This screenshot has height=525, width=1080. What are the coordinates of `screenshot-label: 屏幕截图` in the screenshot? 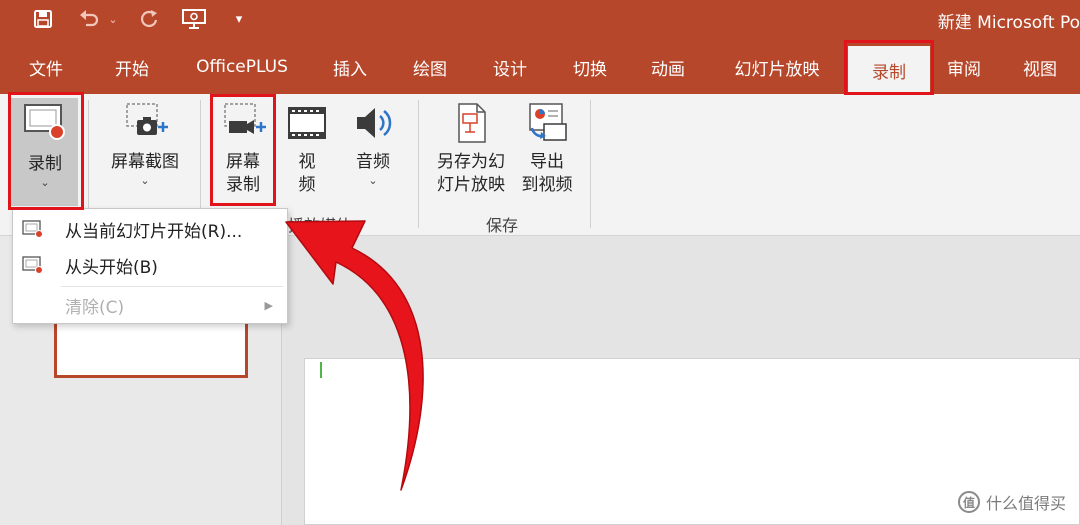 It's located at (145, 162).